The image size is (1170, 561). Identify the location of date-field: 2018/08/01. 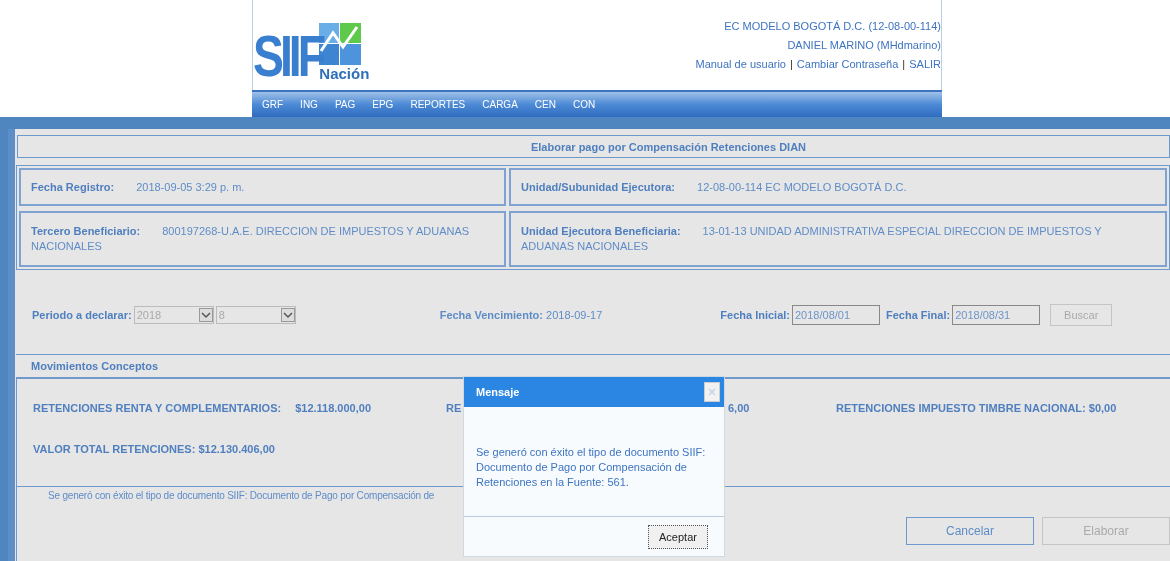
(836, 315).